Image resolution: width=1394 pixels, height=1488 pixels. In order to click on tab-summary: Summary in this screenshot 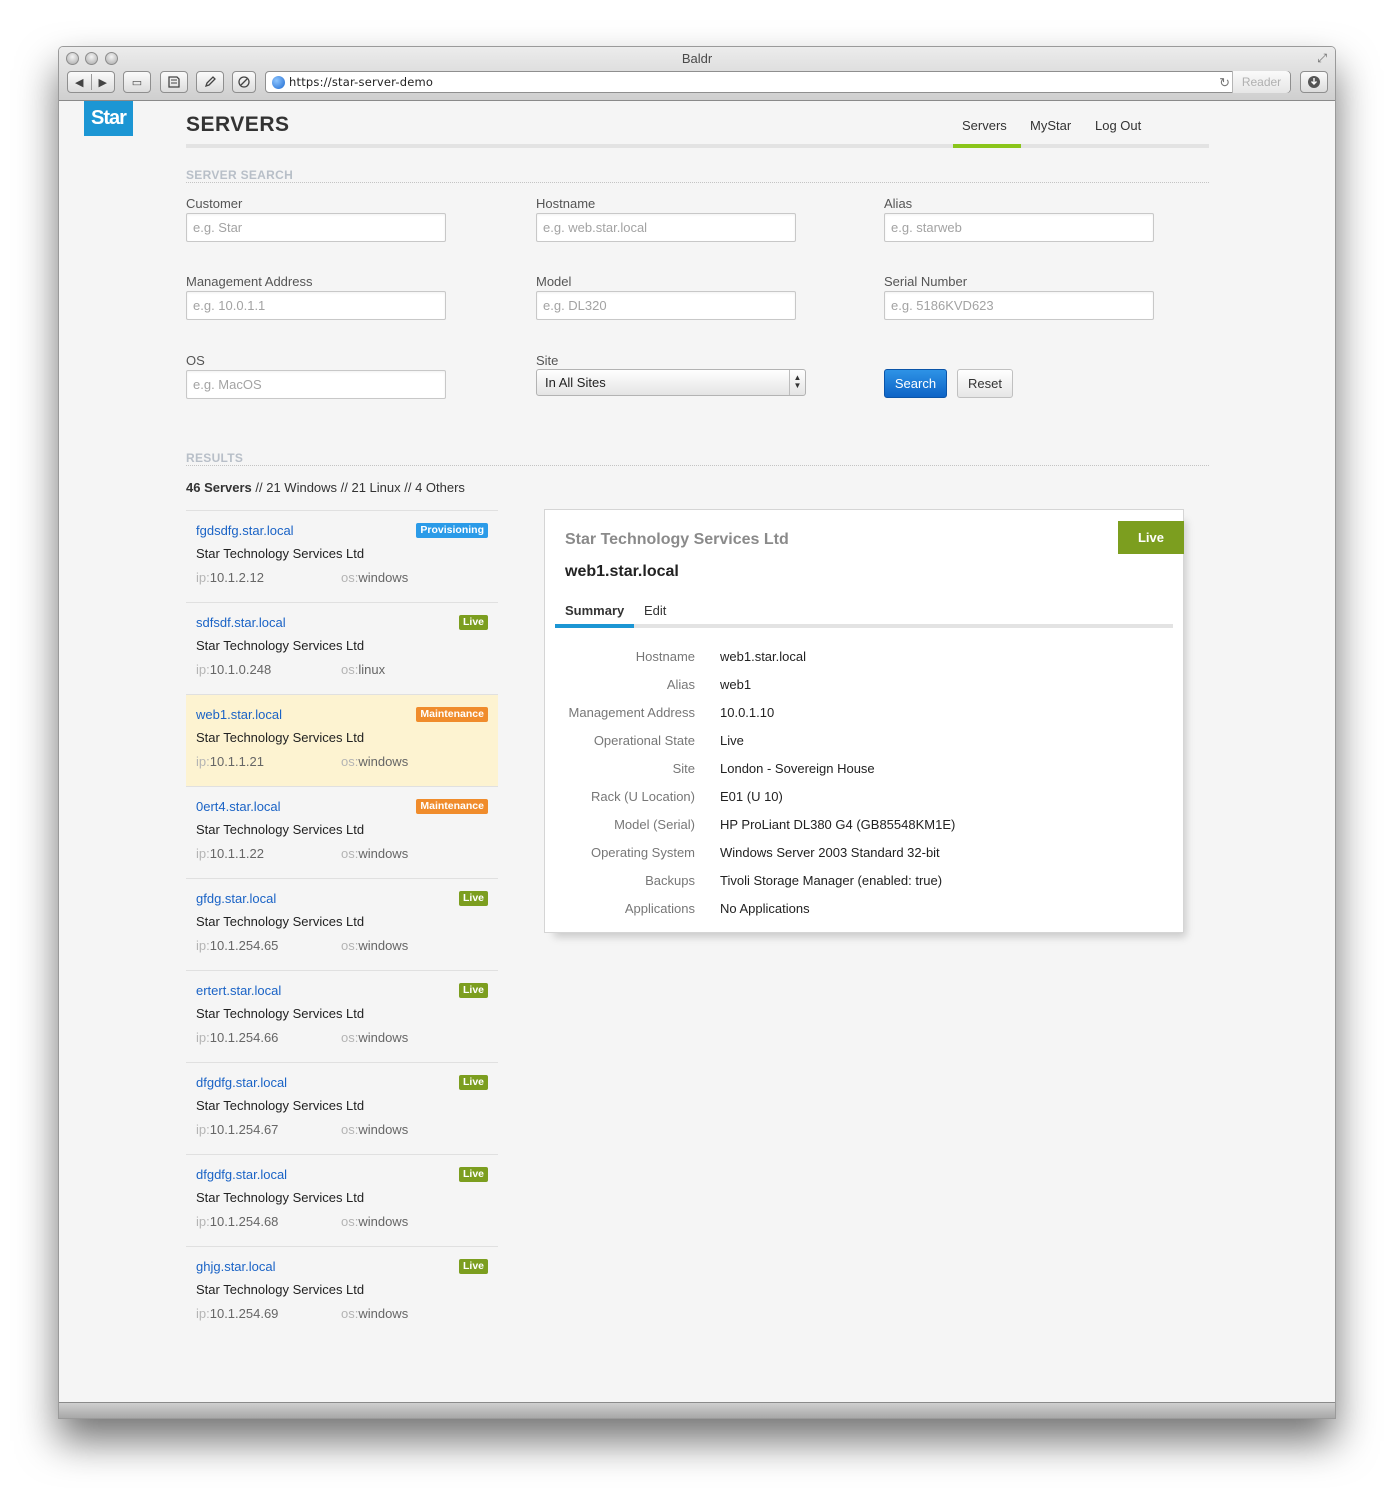, I will do `click(594, 610)`.